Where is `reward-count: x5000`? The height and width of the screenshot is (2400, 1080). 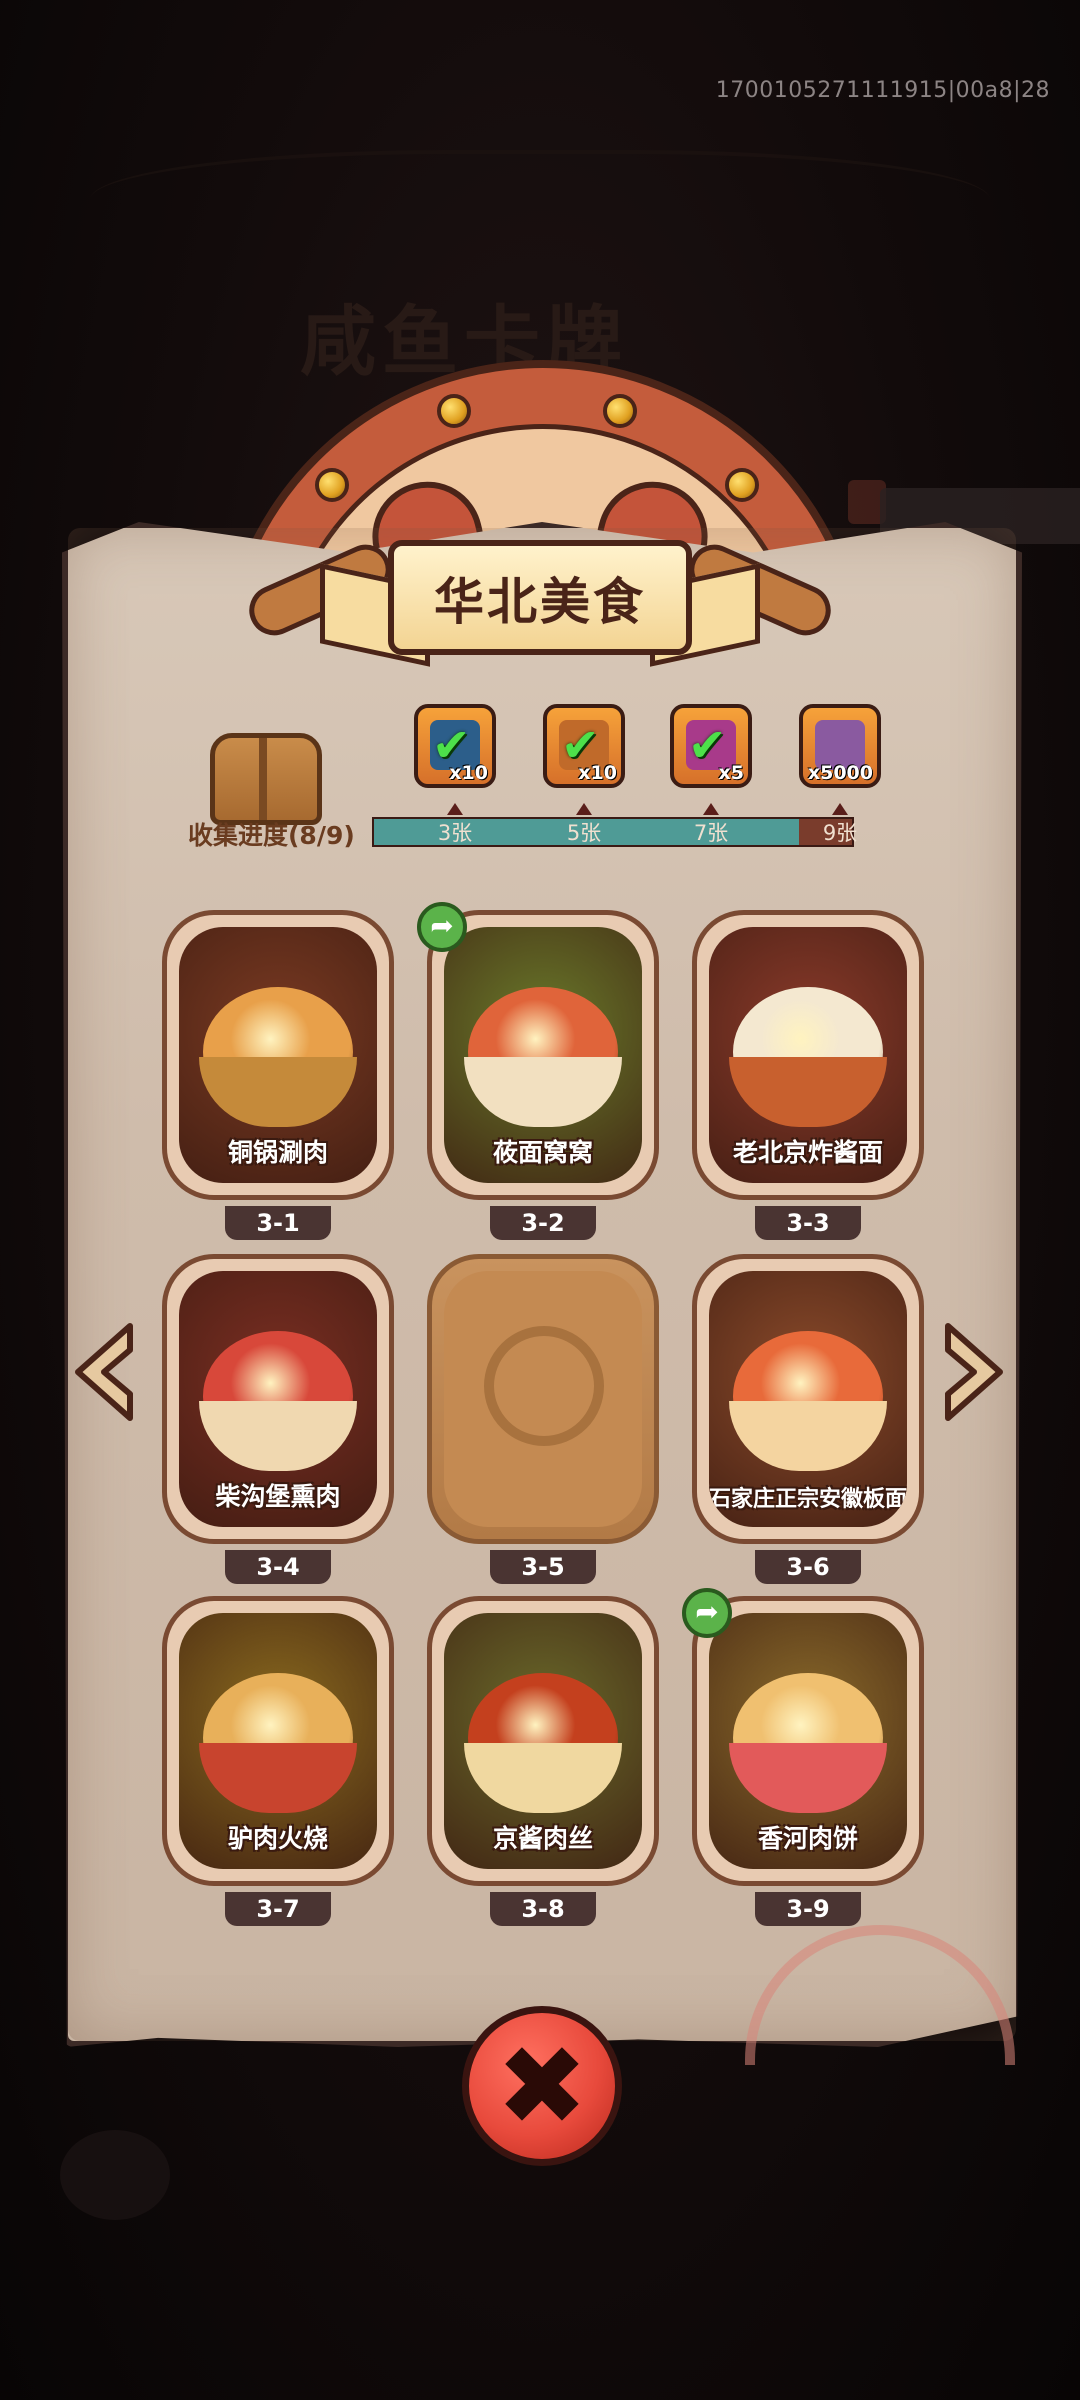 reward-count: x5000 is located at coordinates (840, 773).